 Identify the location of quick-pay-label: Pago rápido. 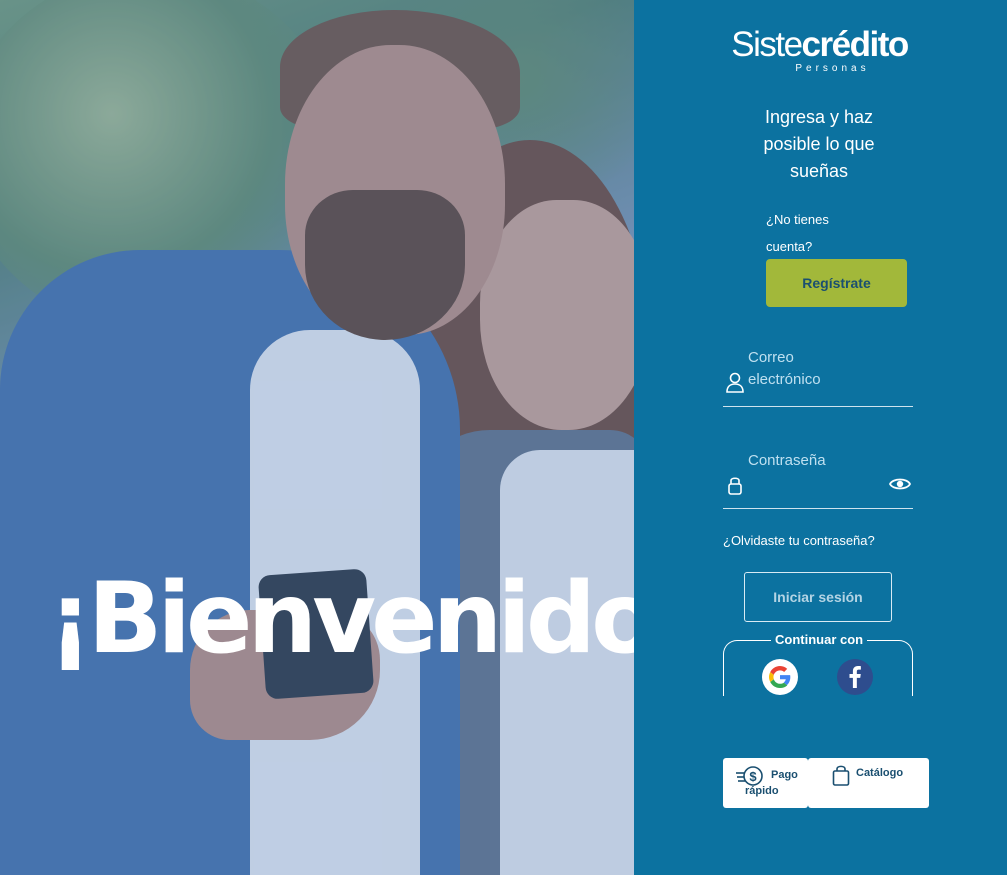
(771, 783).